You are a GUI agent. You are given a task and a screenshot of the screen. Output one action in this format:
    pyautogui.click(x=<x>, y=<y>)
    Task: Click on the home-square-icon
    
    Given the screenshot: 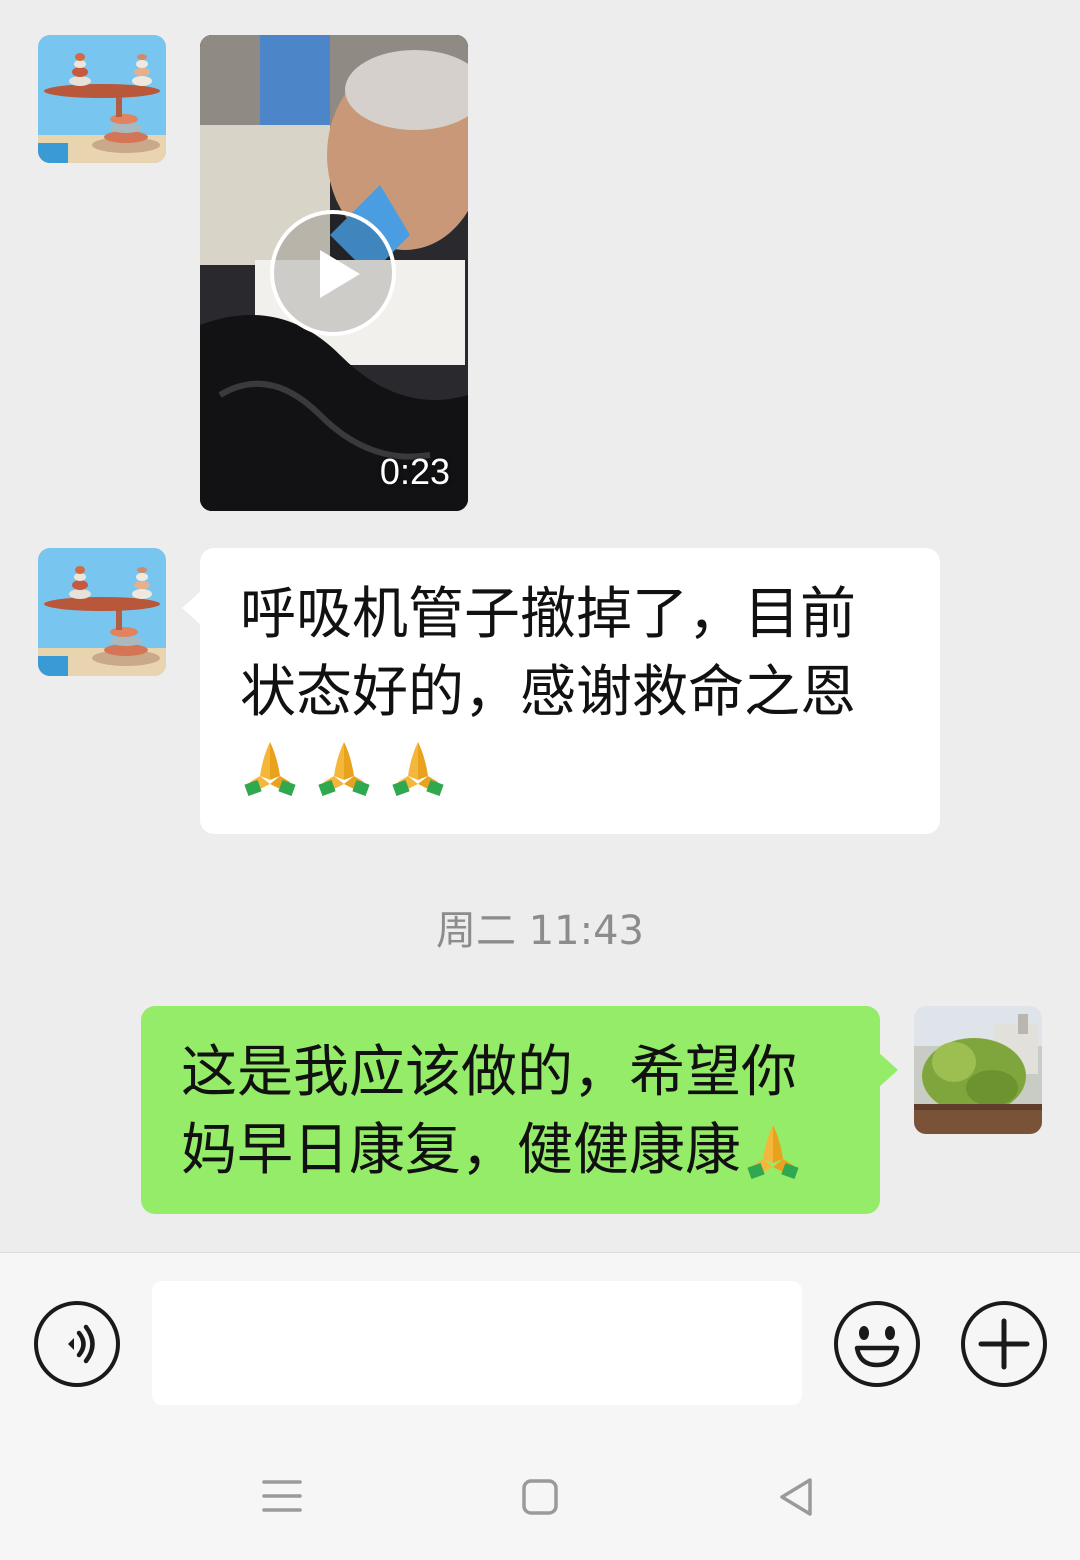 What is the action you would take?
    pyautogui.click(x=540, y=1497)
    